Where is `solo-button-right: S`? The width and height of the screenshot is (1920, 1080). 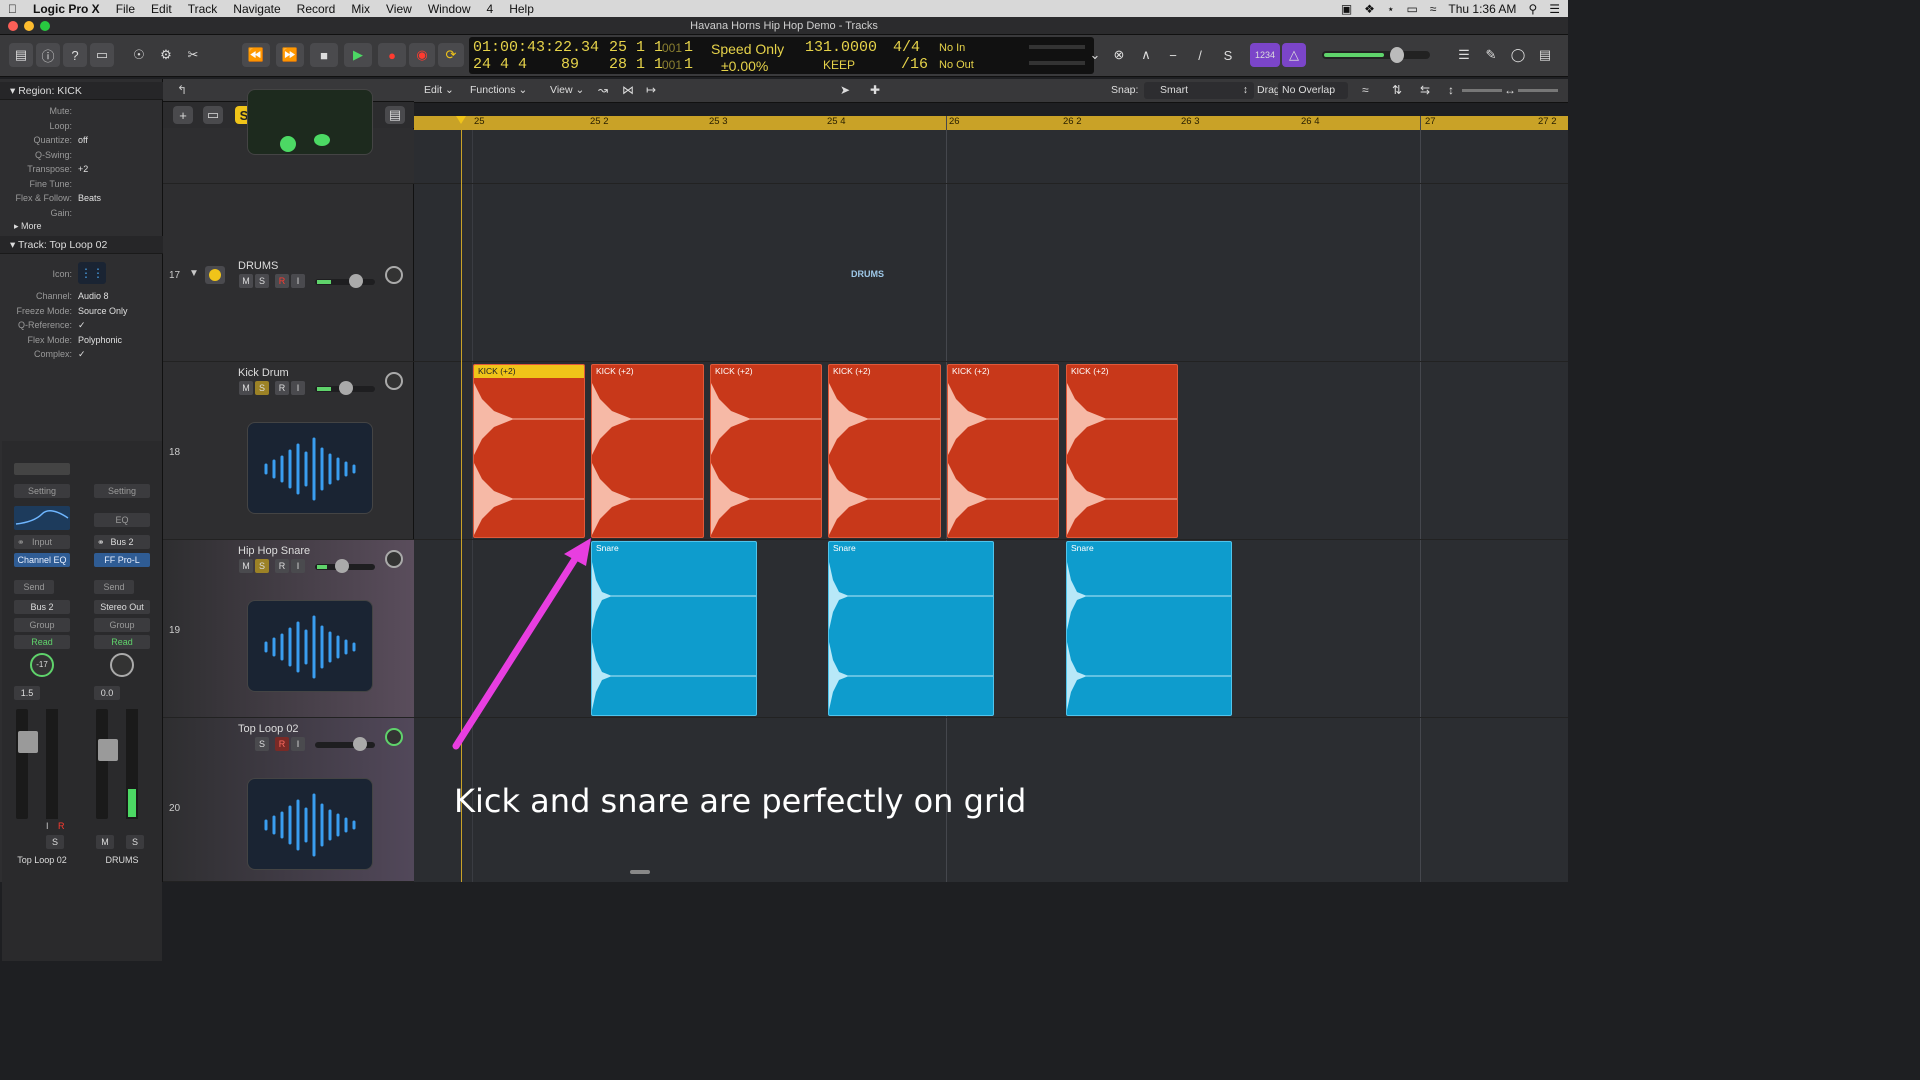
solo-button-right: S is located at coordinates (135, 842).